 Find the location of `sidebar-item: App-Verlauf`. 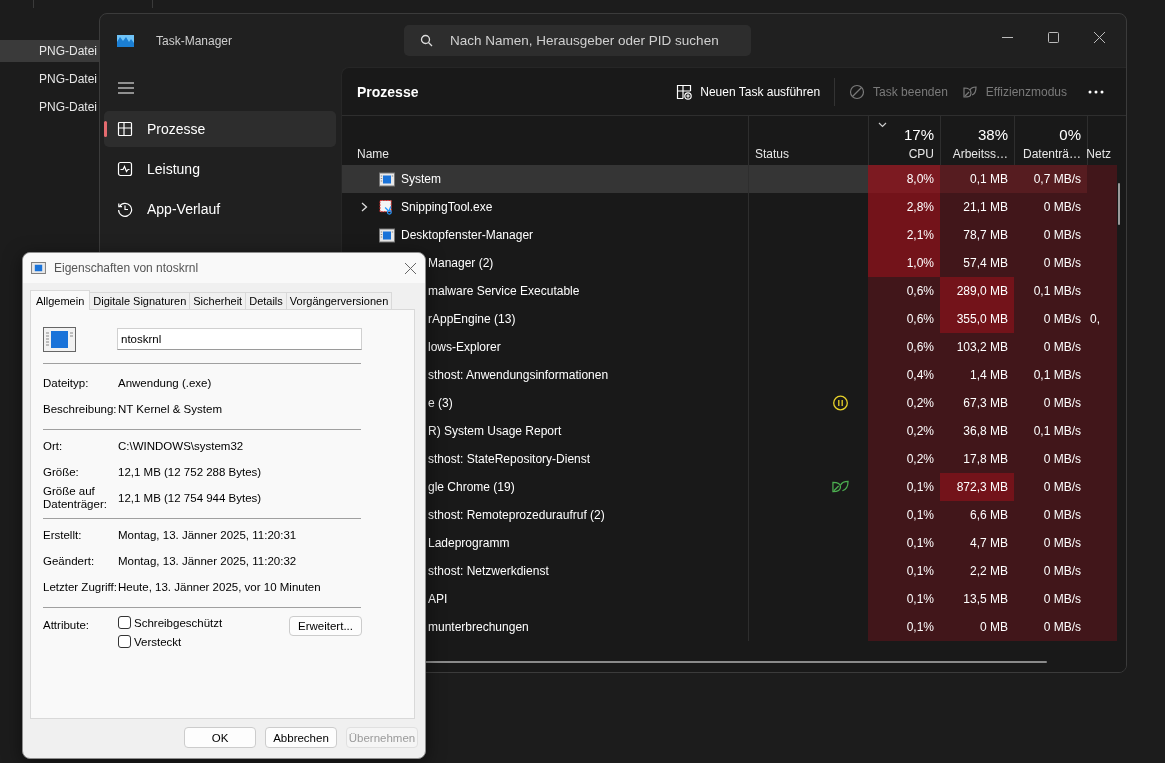

sidebar-item: App-Verlauf is located at coordinates (220, 209).